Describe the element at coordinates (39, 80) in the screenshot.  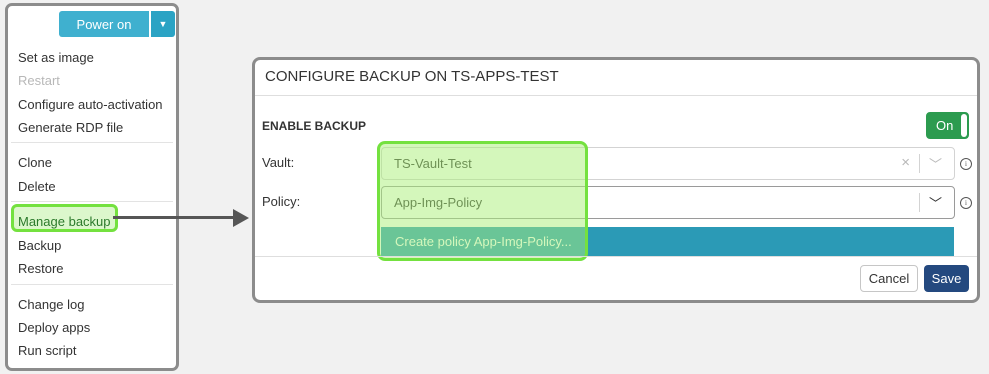
I see `menu-item-restart: Restart` at that location.